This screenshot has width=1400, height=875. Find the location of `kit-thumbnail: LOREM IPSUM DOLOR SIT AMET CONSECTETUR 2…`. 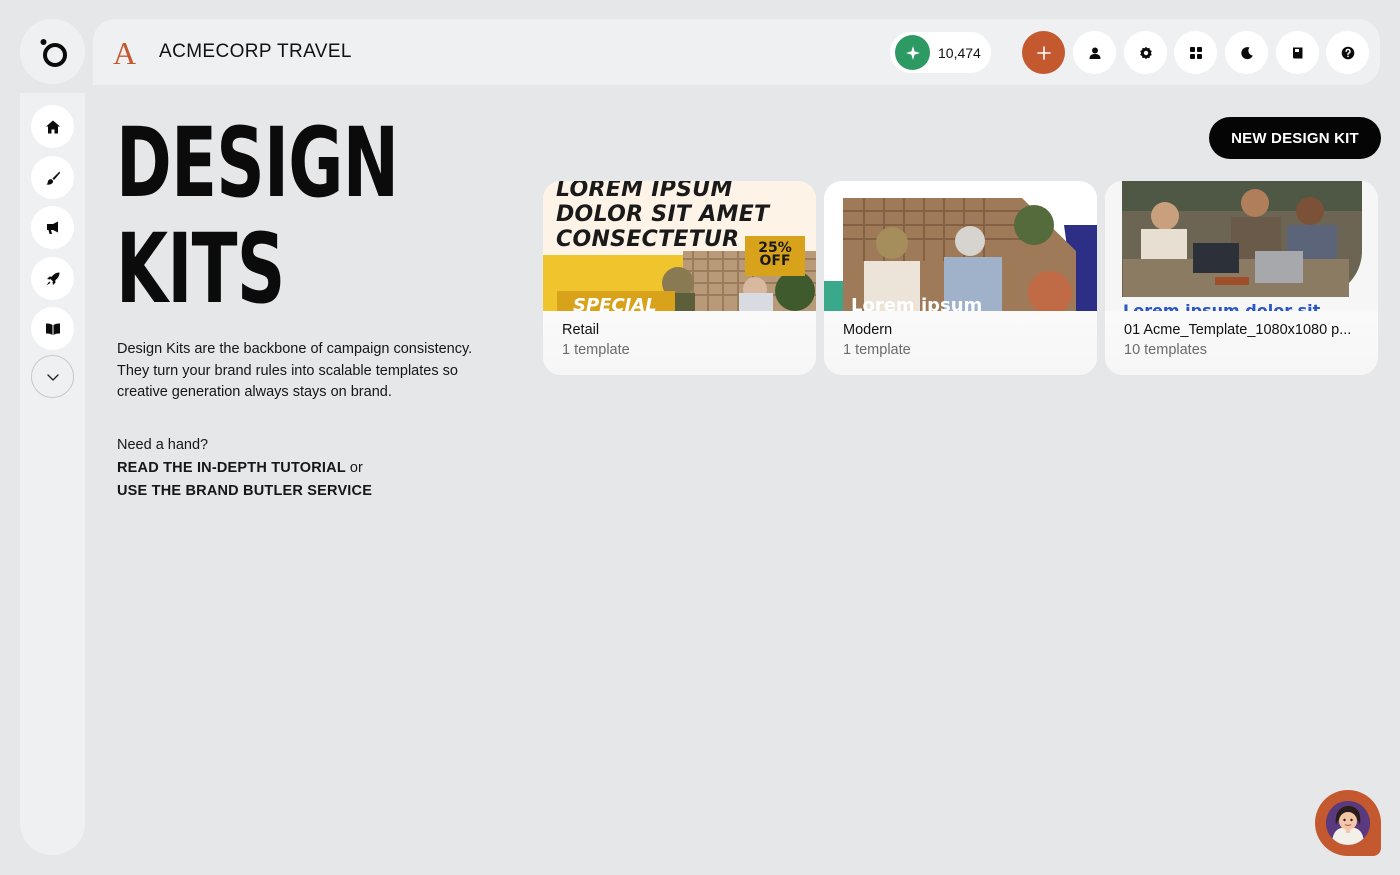

kit-thumbnail: LOREM IPSUM DOLOR SIT AMET CONSECTETUR 2… is located at coordinates (679, 246).